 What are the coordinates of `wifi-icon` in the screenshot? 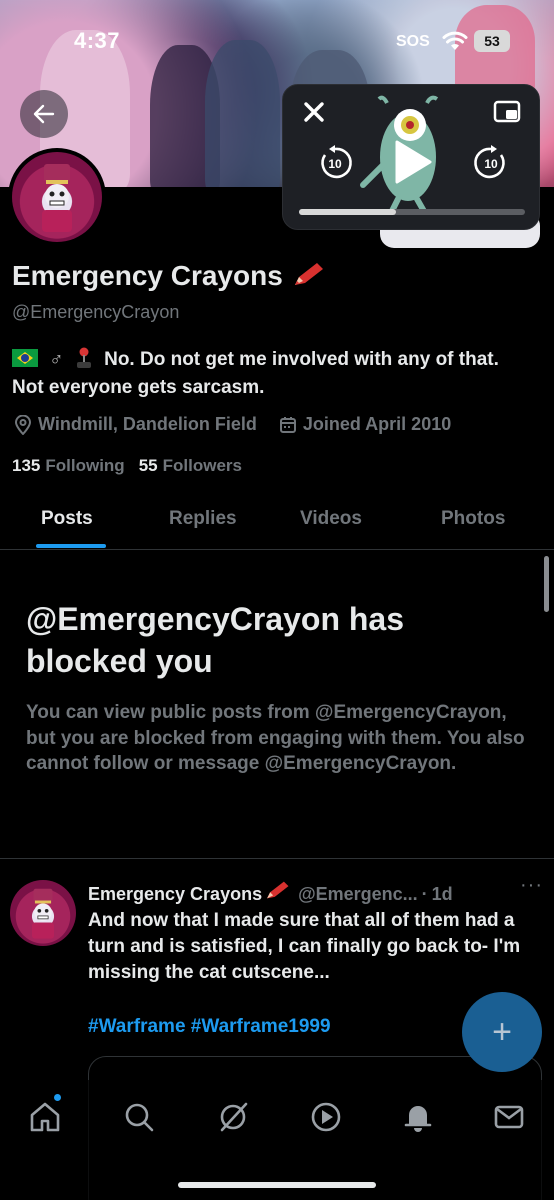 It's located at (455, 40).